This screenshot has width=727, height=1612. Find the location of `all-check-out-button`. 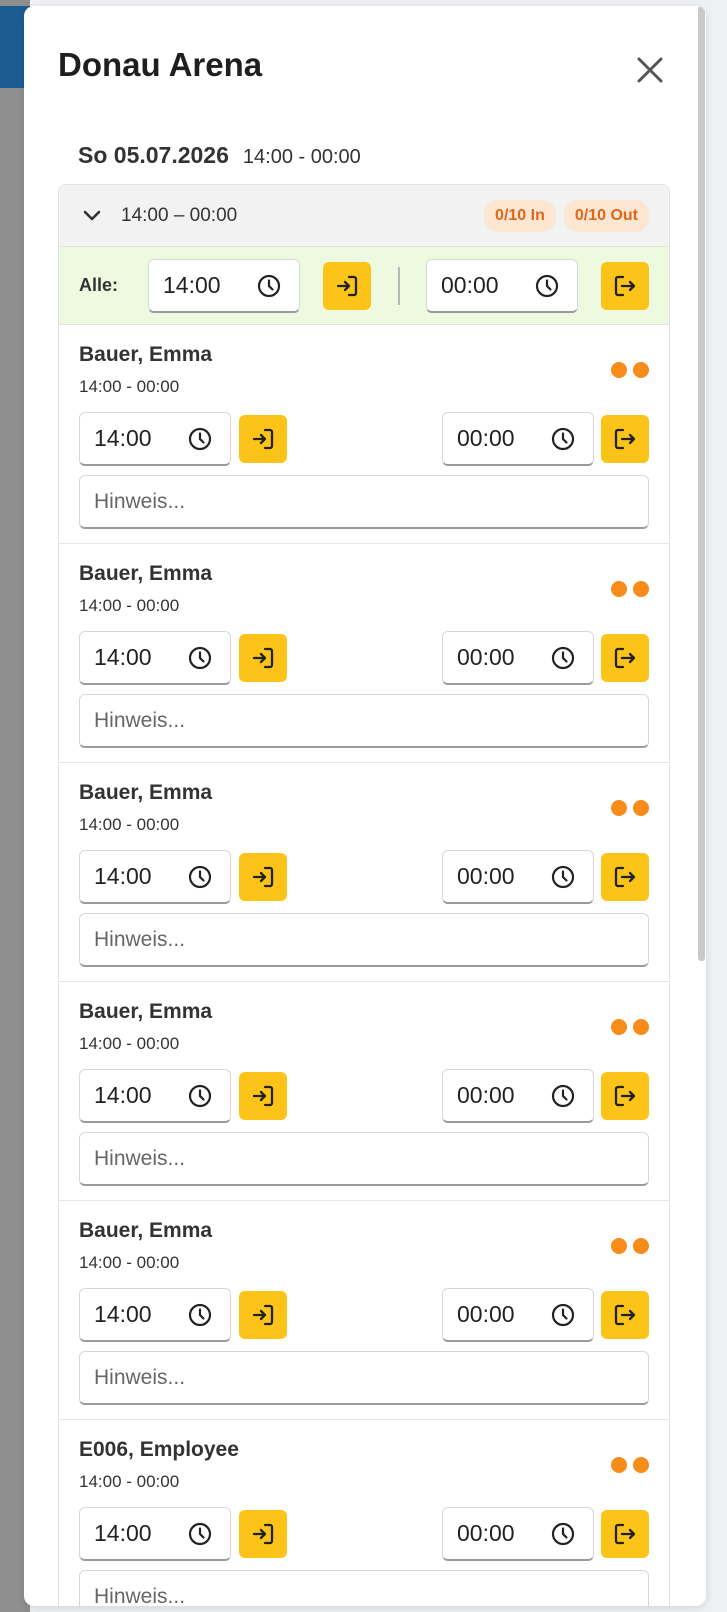

all-check-out-button is located at coordinates (625, 286).